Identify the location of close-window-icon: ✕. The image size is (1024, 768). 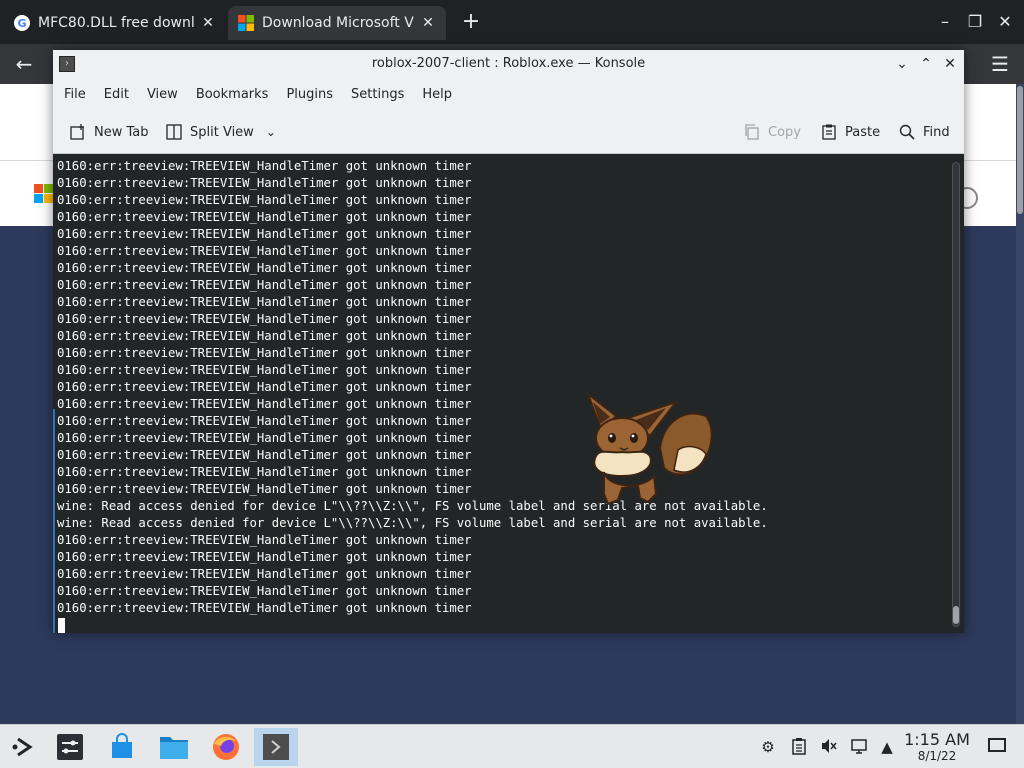
(1005, 22).